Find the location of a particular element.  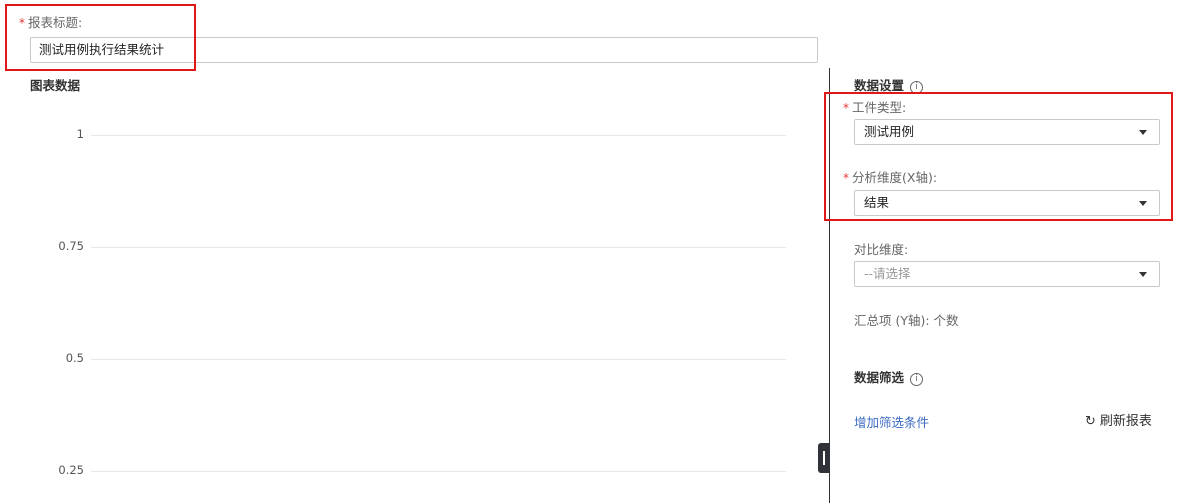

analysis-dimension-value: 结果 is located at coordinates (877, 202).